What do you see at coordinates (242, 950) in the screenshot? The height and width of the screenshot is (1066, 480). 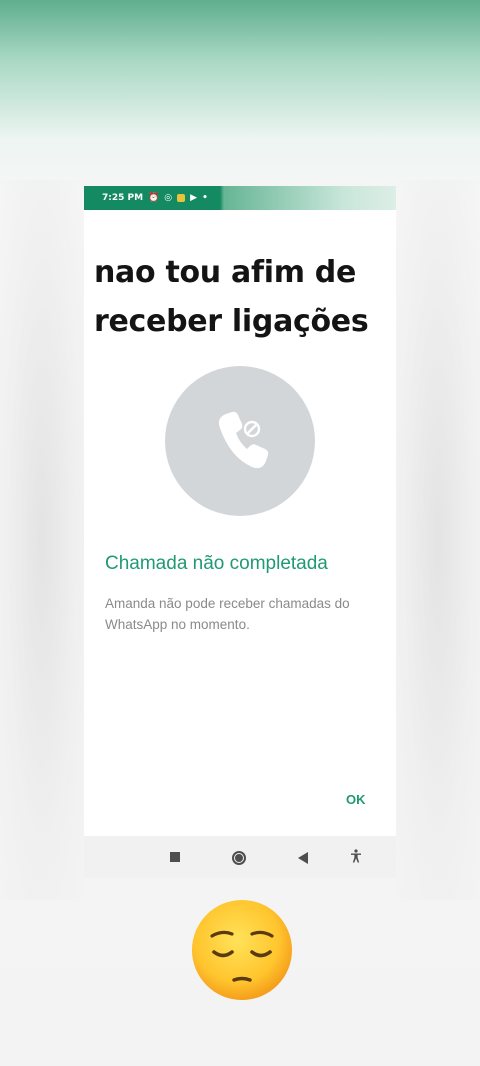 I see `pensive-face-emoji` at bounding box center [242, 950].